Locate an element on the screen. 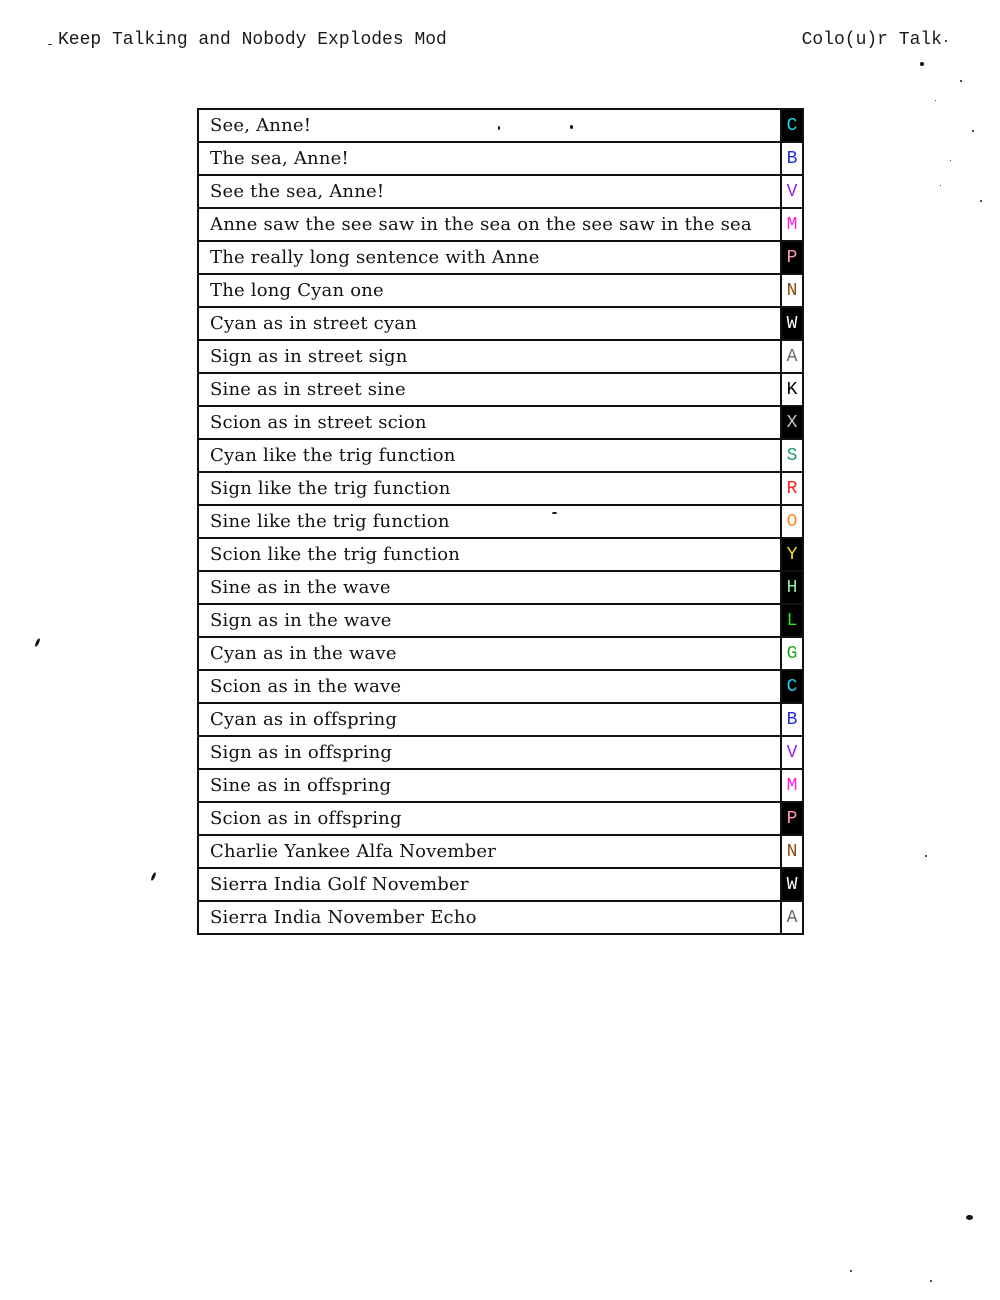 This screenshot has height=1300, width=1000. module-name: Colo(u)r Talk is located at coordinates (871, 40).